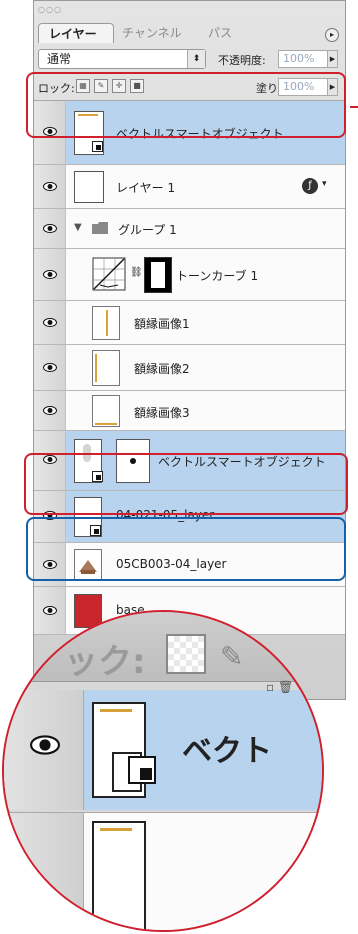 The height and width of the screenshot is (934, 358). Describe the element at coordinates (56, 88) in the screenshot. I see `lock-label: ロック:` at that location.